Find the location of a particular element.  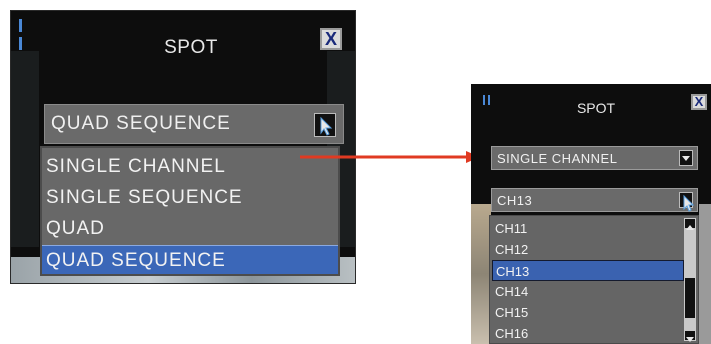

scroll-up-icon is located at coordinates (690, 224).